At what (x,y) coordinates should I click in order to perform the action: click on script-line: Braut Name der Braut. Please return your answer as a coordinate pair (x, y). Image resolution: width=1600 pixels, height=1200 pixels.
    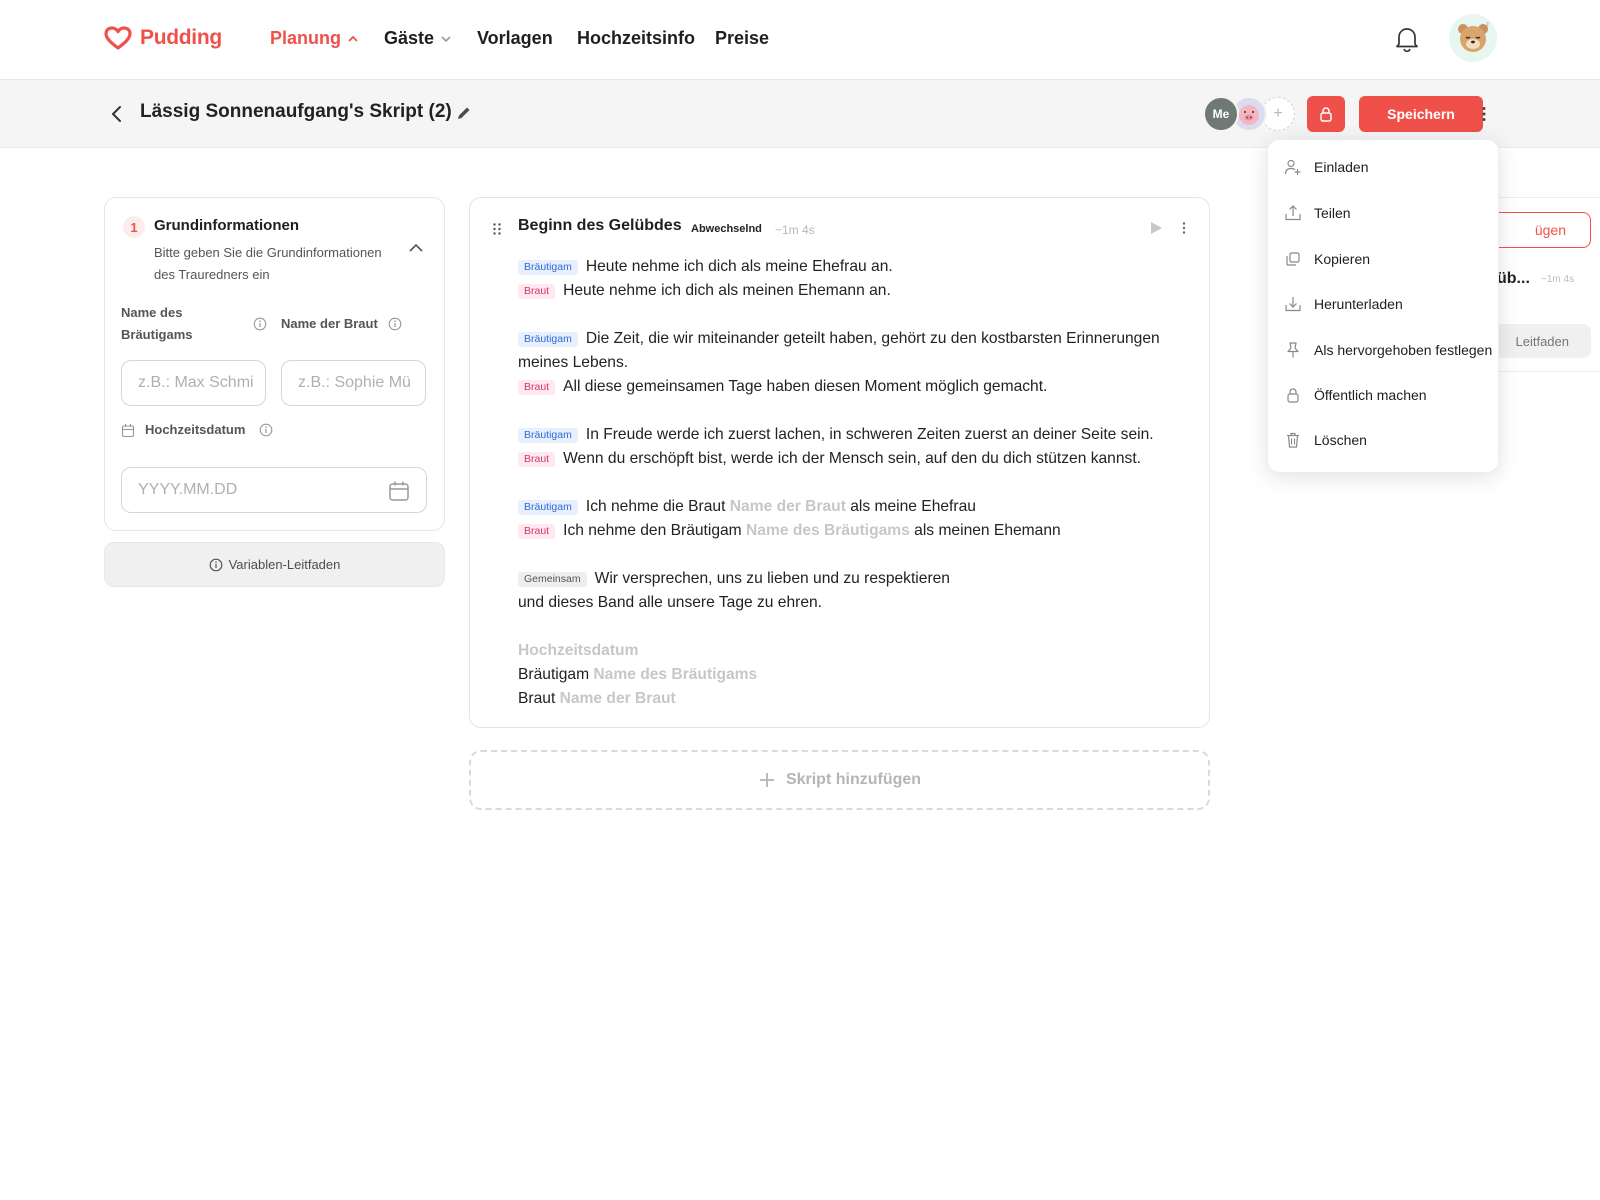
    Looking at the image, I should click on (853, 699).